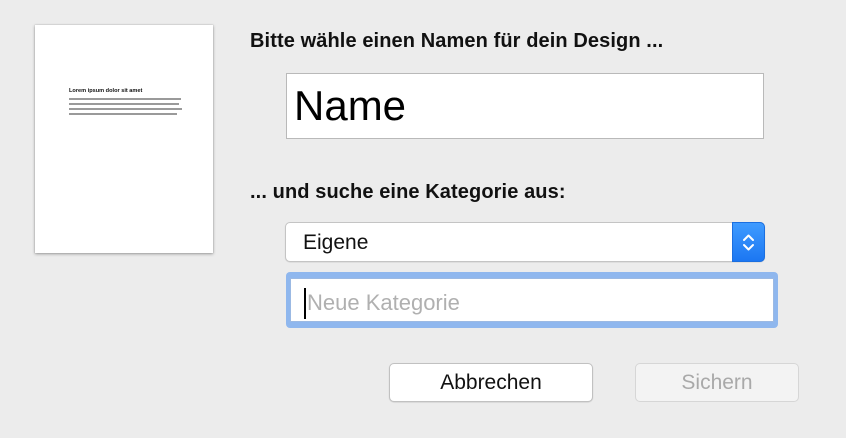 The image size is (846, 438). Describe the element at coordinates (491, 382) in the screenshot. I see `cancel-button: Abbrechen` at that location.